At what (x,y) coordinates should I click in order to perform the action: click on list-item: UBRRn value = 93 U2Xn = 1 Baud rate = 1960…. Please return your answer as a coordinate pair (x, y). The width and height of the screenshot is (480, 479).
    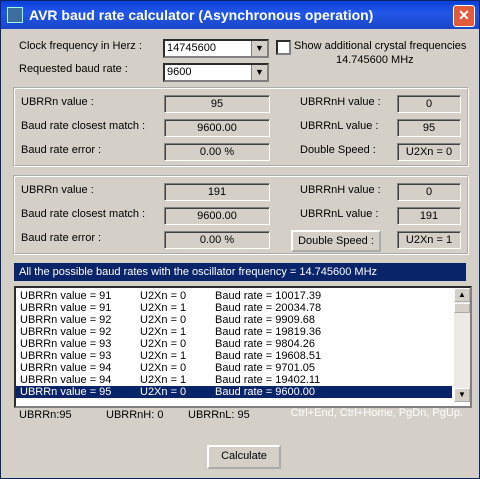
    Looking at the image, I should click on (234, 356).